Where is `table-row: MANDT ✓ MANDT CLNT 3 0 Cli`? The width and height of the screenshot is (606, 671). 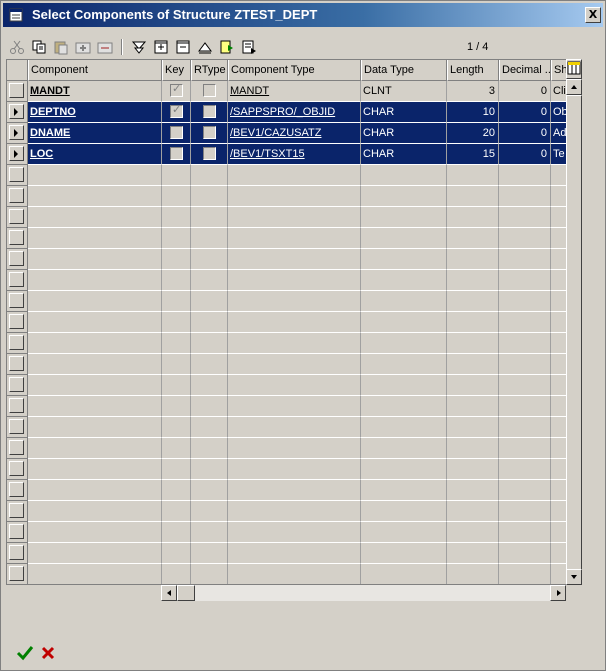 table-row: MANDT ✓ MANDT CLNT 3 0 Cli is located at coordinates (286, 91).